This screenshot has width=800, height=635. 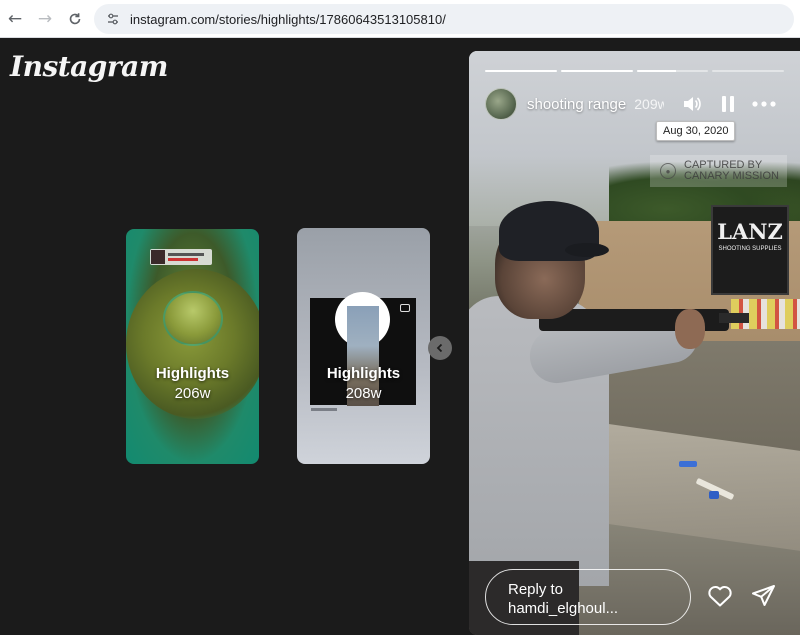 I want to click on volume-icon, so click(x=692, y=104).